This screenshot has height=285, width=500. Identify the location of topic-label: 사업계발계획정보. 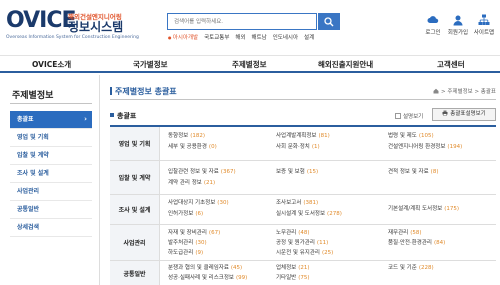
(296, 136).